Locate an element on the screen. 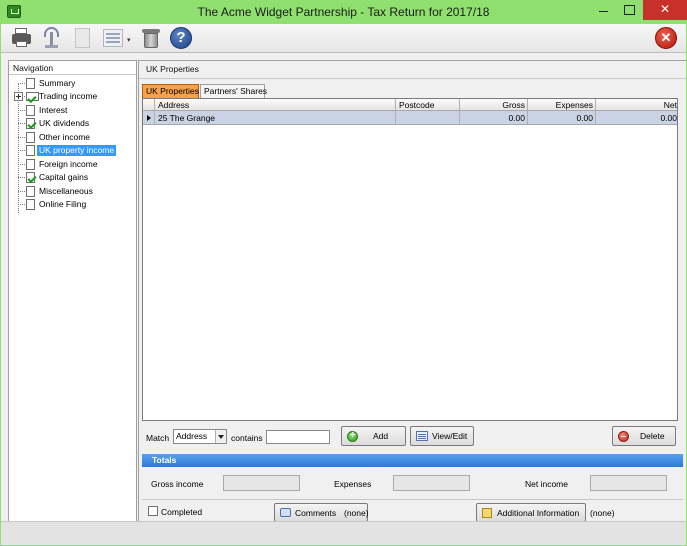 The image size is (687, 546). expenses-label: Expenses is located at coordinates (353, 484).